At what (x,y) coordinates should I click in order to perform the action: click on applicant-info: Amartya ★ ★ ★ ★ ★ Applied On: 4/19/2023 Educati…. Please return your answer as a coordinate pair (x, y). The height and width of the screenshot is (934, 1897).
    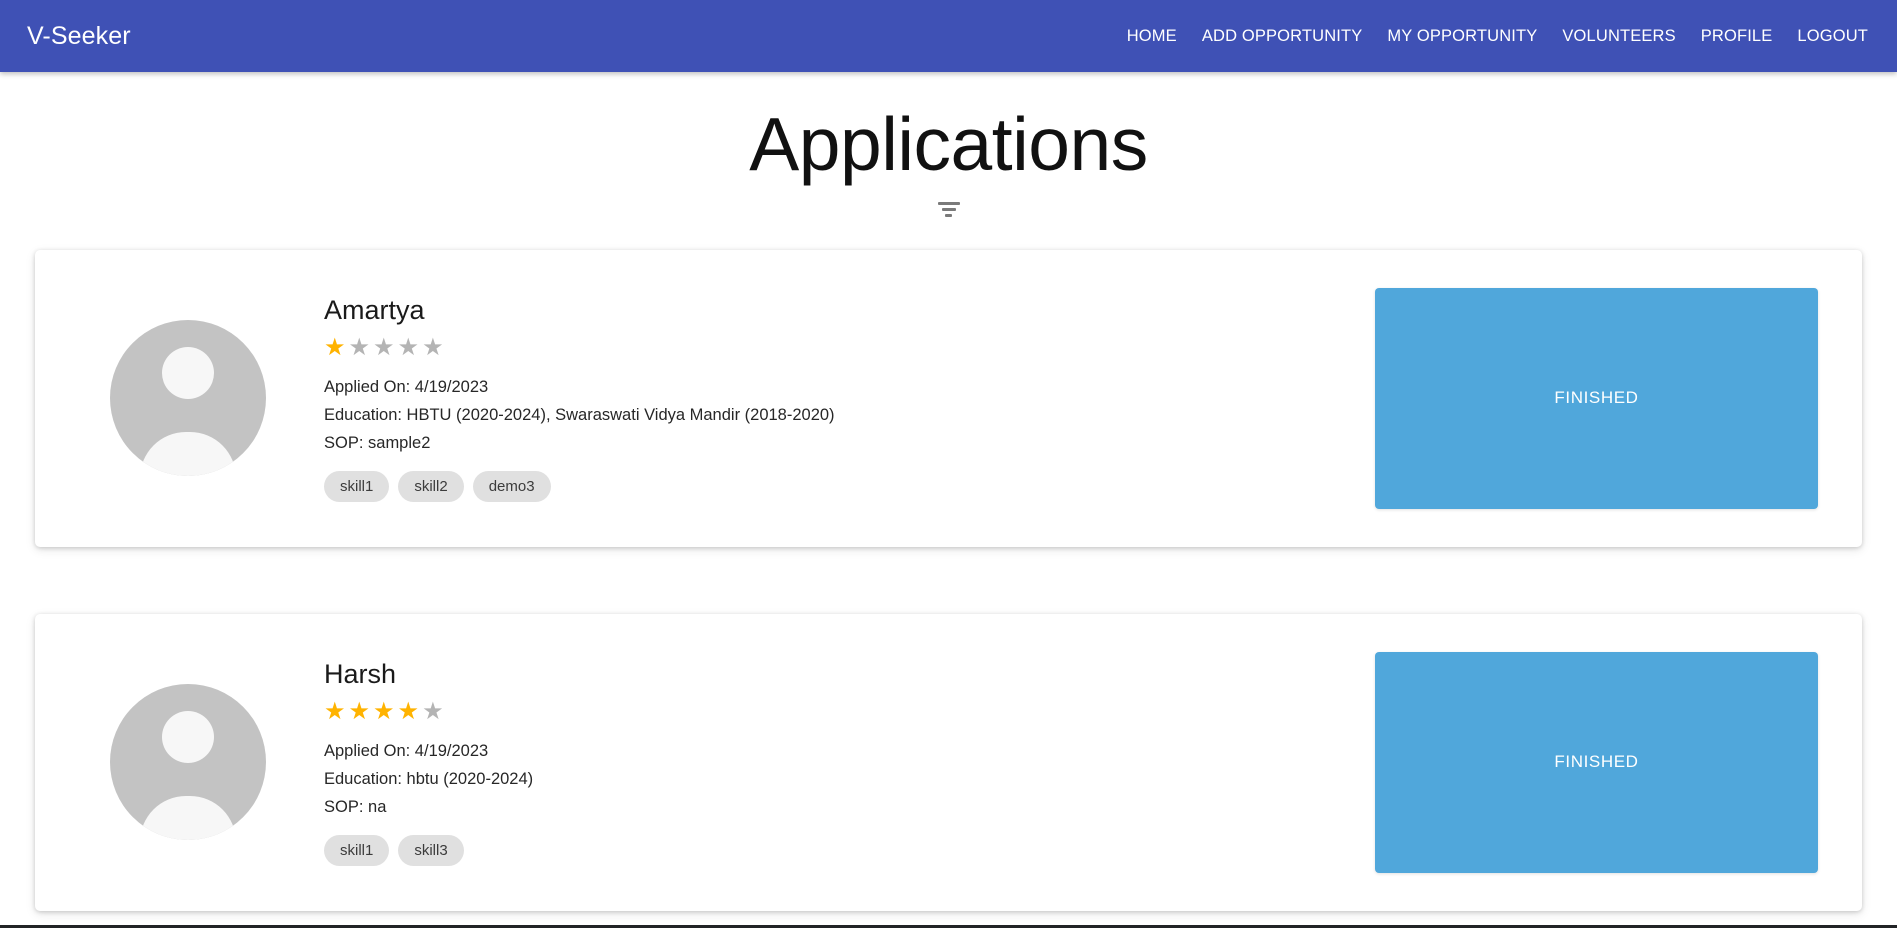
    Looking at the image, I should click on (849, 398).